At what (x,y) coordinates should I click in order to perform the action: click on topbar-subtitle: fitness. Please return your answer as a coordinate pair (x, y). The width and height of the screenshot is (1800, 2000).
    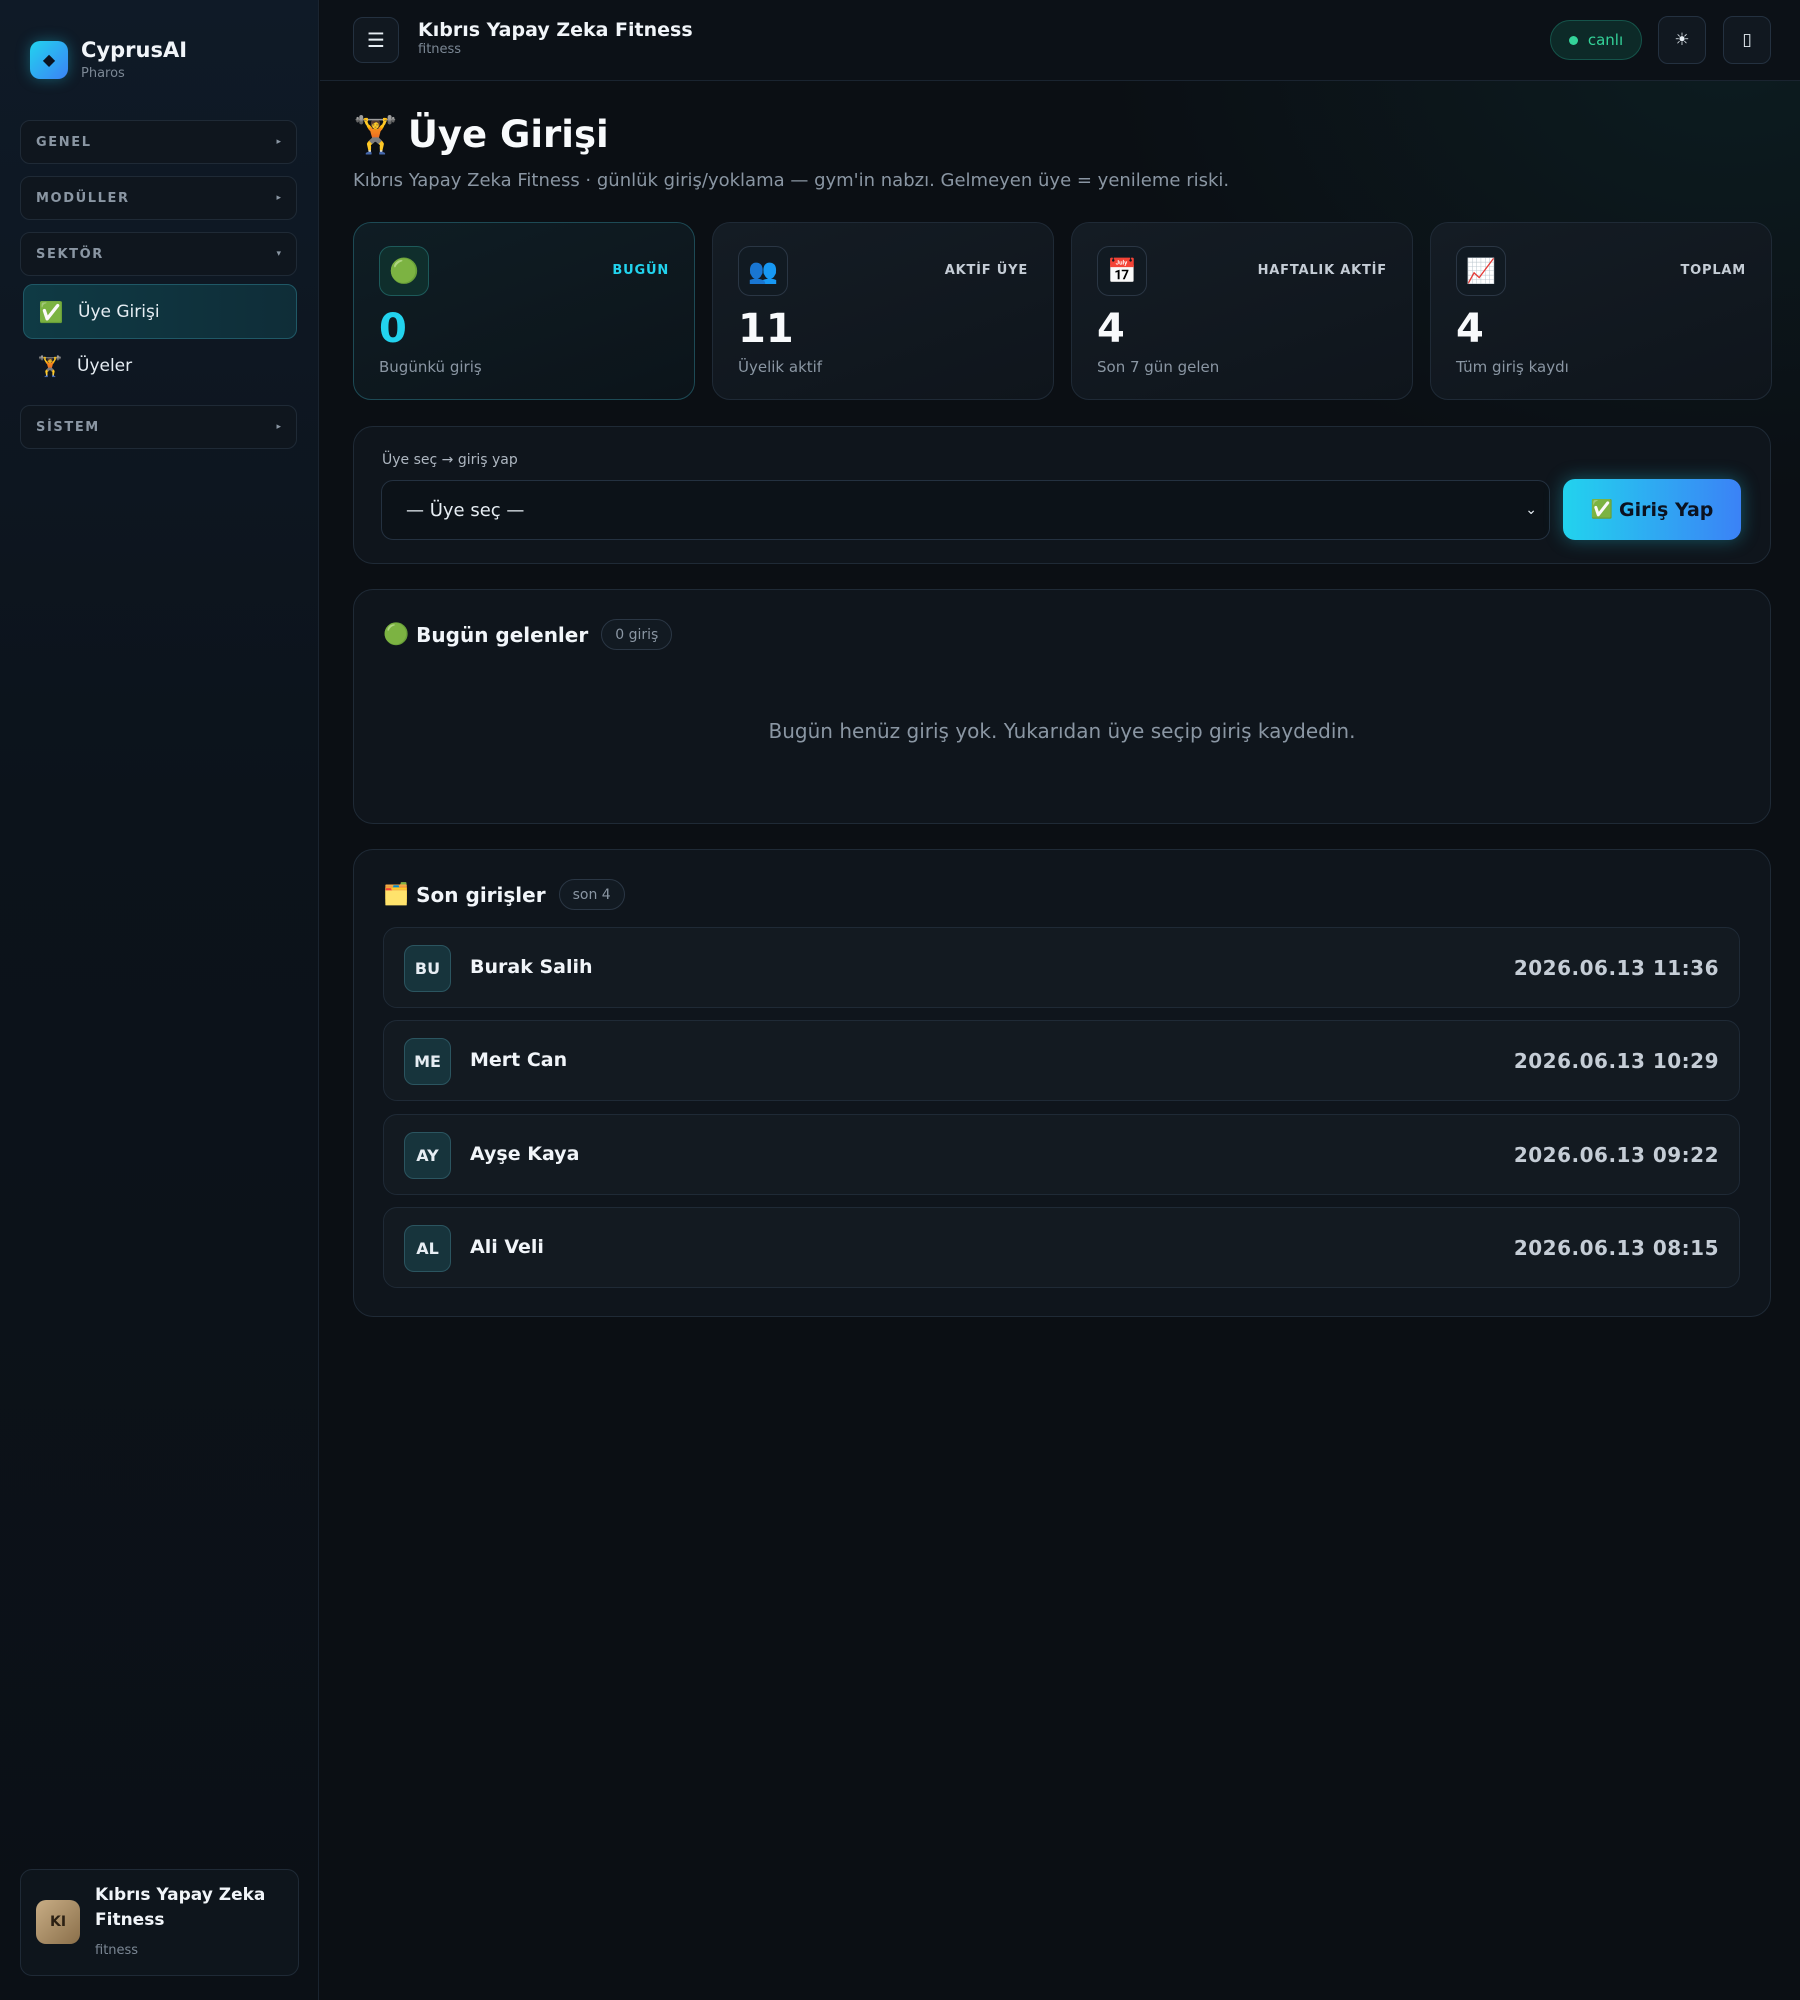
    Looking at the image, I should click on (440, 49).